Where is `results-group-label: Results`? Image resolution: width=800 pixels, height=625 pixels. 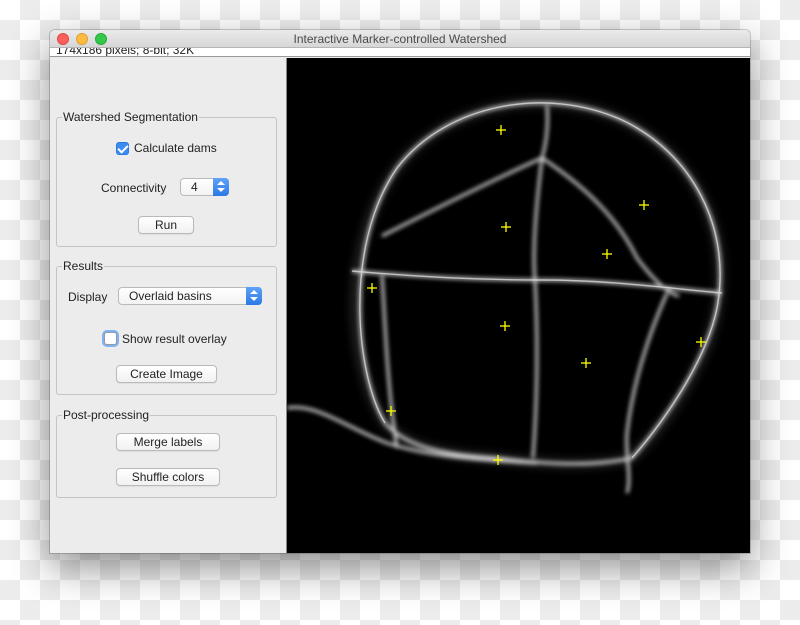 results-group-label: Results is located at coordinates (83, 266).